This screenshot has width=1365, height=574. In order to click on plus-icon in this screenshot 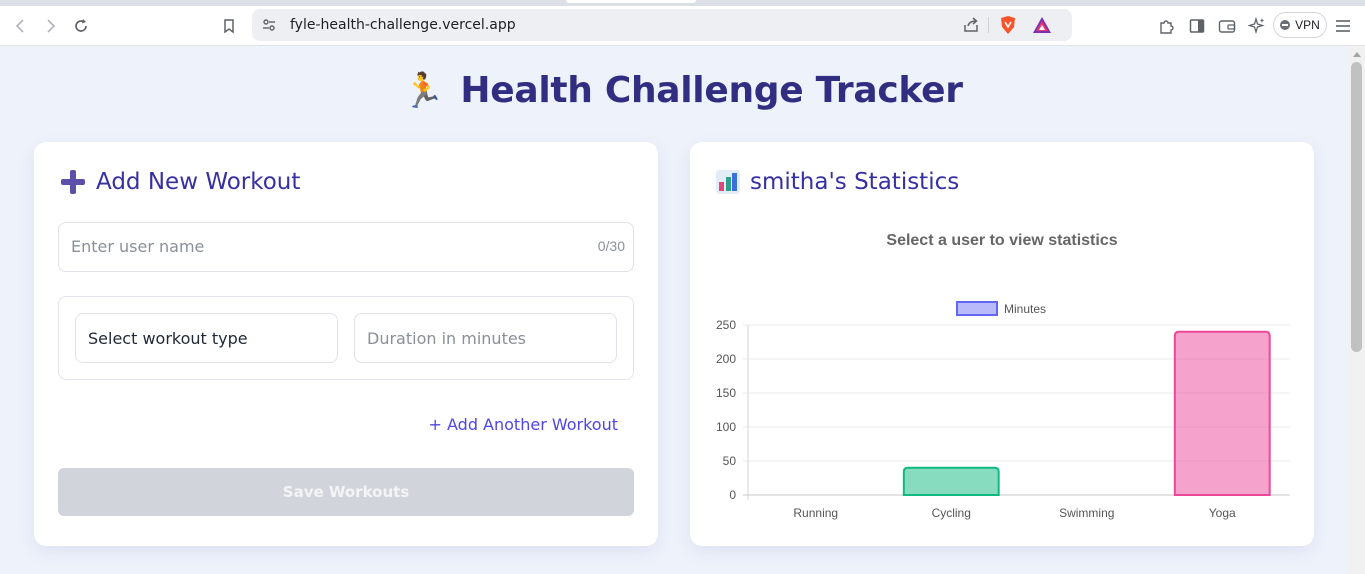, I will do `click(73, 182)`.